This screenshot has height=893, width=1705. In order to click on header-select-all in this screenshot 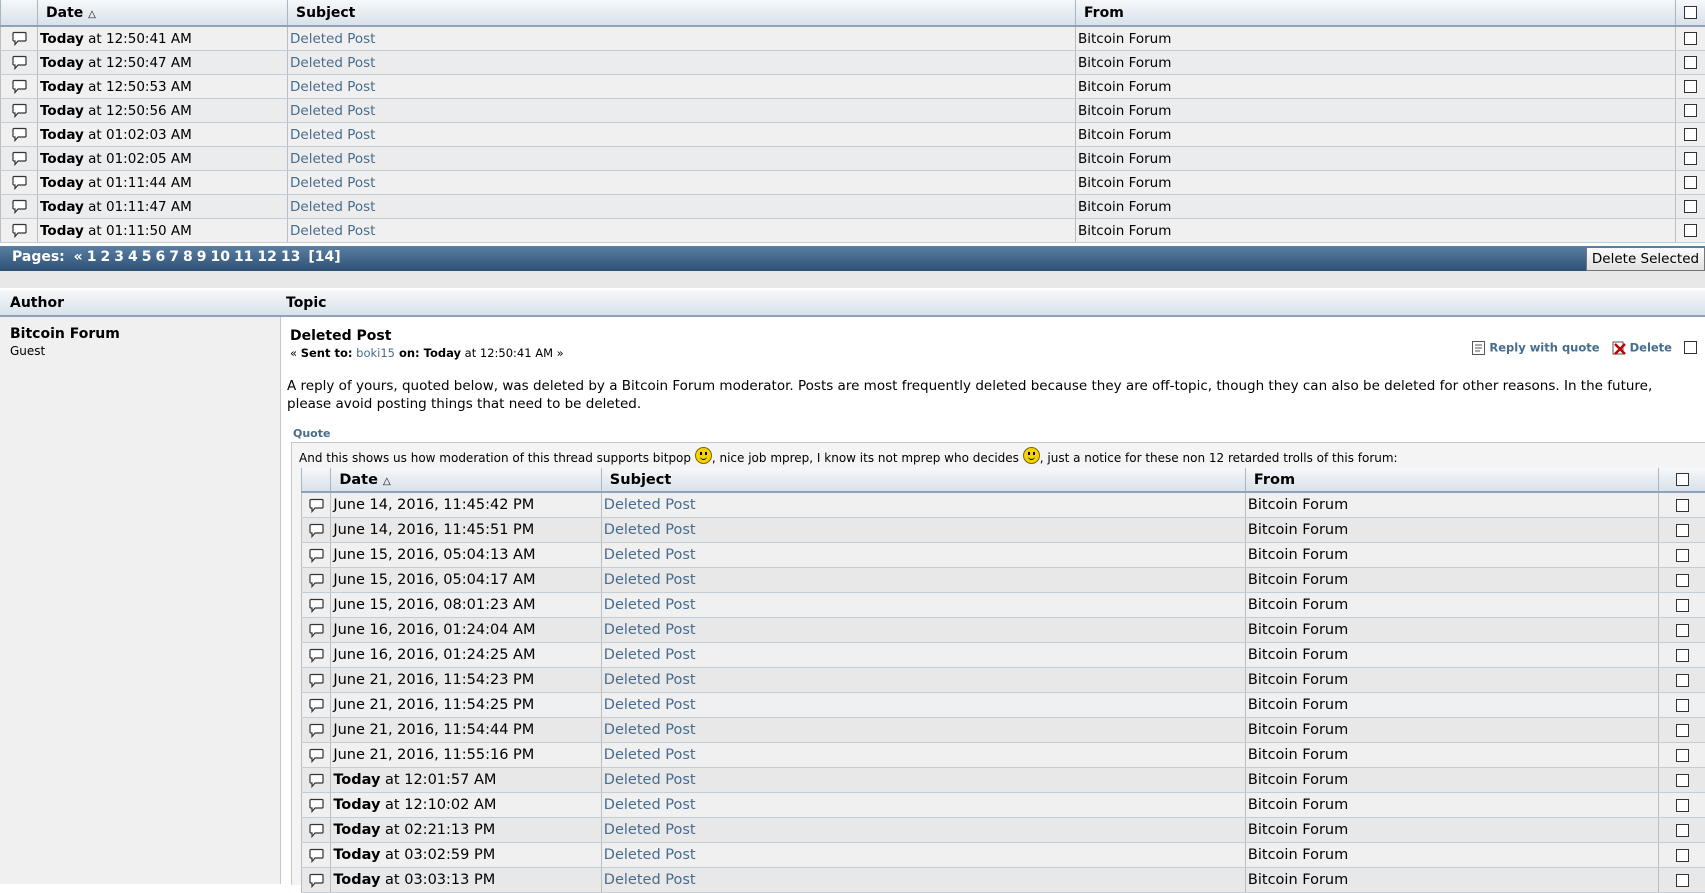, I will do `click(1690, 13)`.